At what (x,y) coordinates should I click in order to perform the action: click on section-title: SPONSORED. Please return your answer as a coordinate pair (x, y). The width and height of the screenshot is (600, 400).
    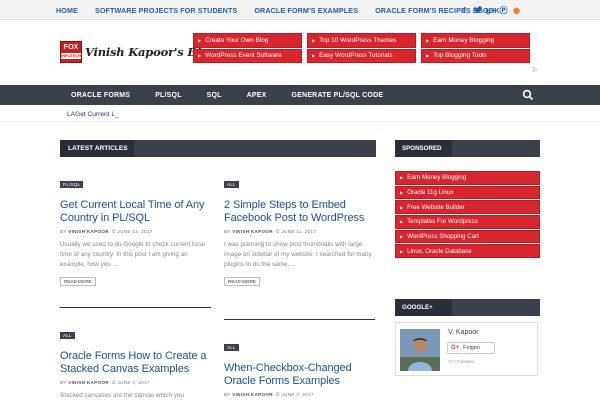
    Looking at the image, I should click on (423, 148).